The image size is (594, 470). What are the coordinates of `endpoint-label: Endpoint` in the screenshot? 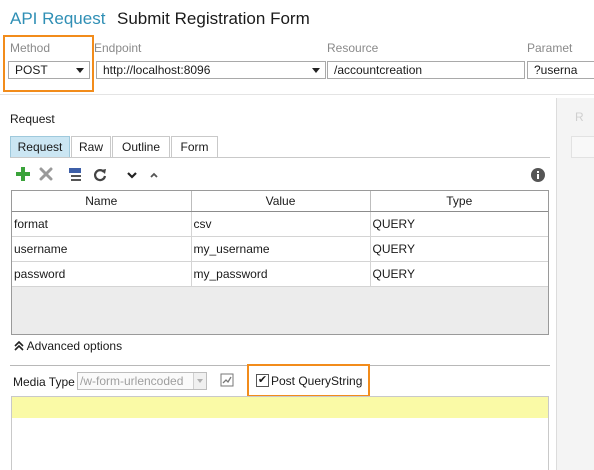 It's located at (118, 48).